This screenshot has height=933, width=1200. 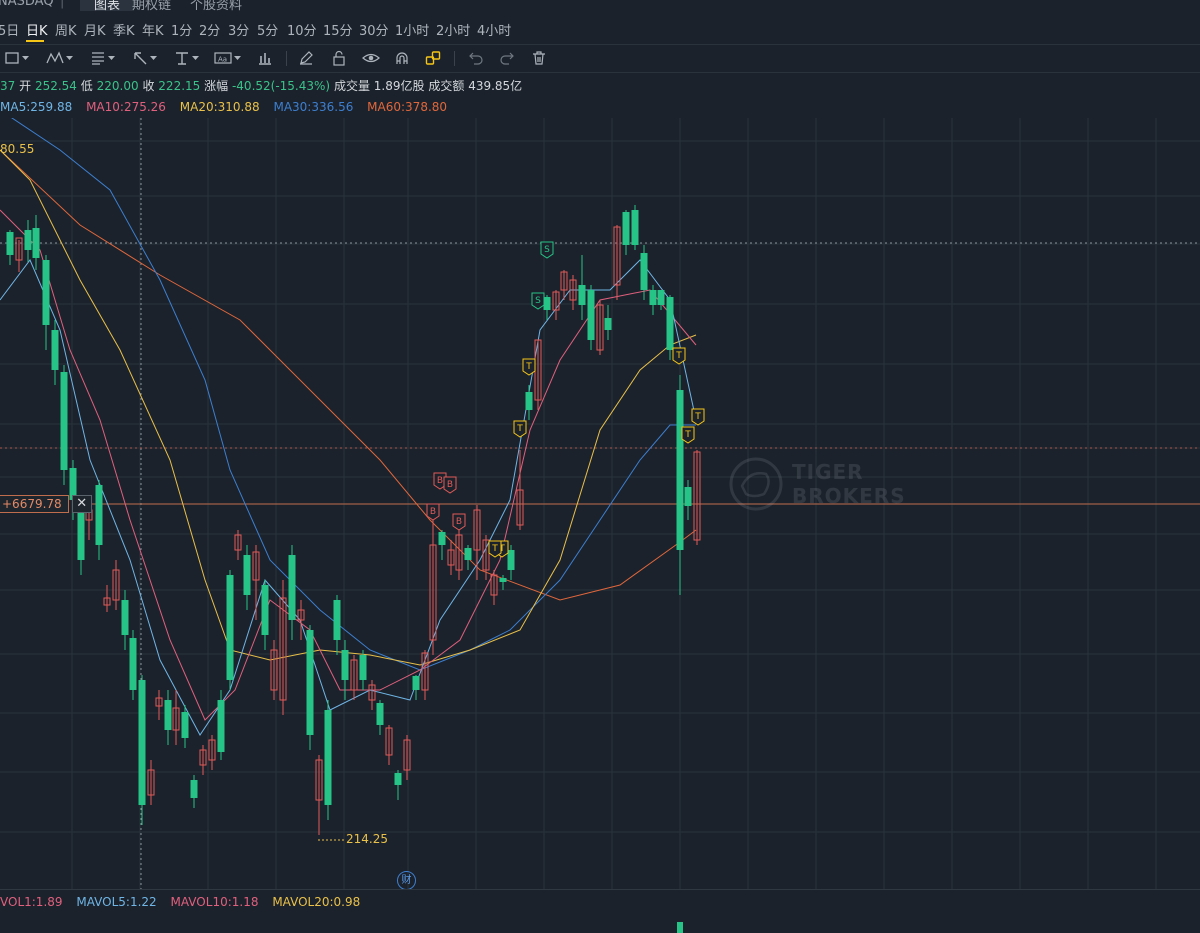 I want to click on link-button, so click(x=433, y=58).